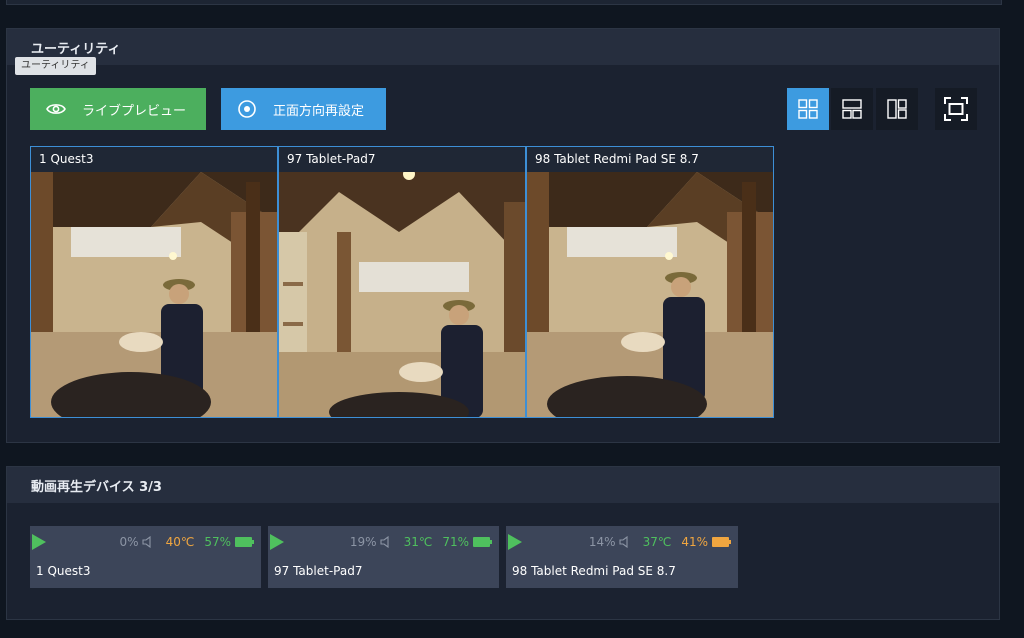 The width and height of the screenshot is (1024, 638). Describe the element at coordinates (55, 66) in the screenshot. I see `utility-tooltip: ユーティリティ` at that location.